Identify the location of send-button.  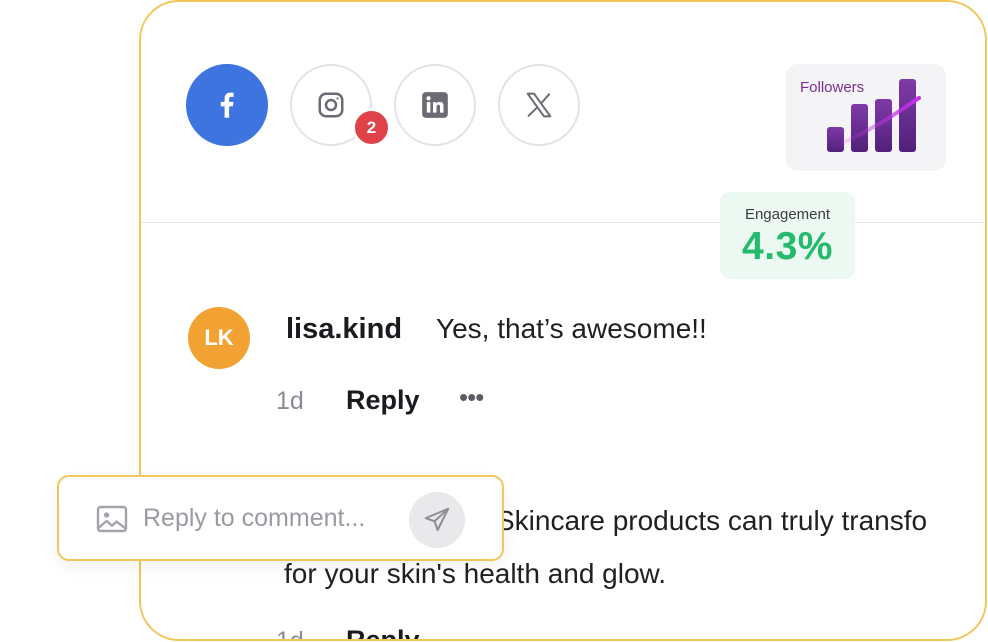
(437, 520).